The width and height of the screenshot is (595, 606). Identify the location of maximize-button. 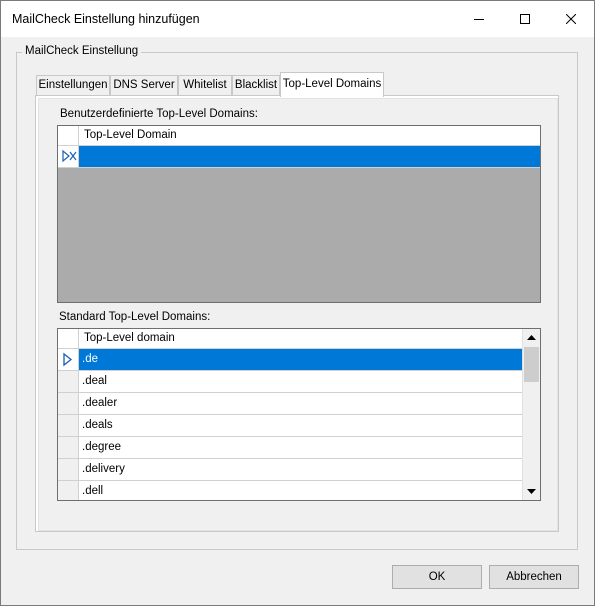
(525, 19).